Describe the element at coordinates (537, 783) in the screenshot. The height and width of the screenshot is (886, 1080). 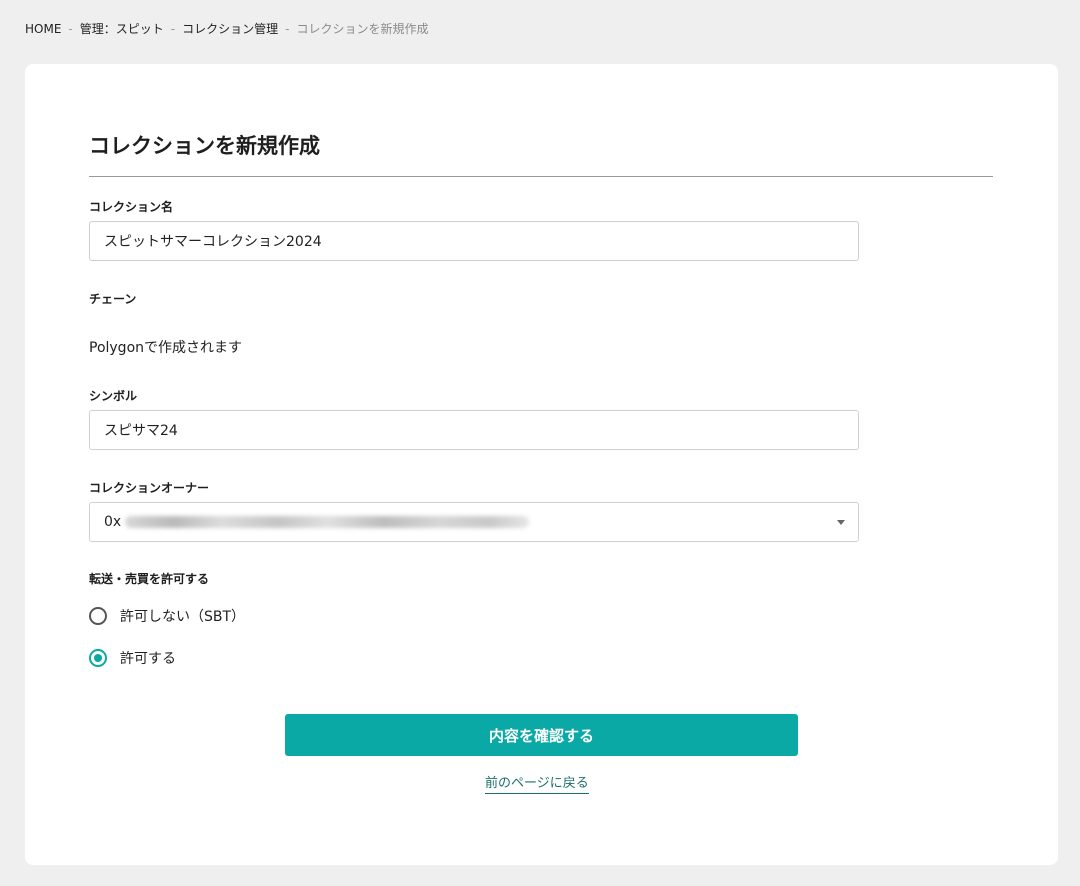
I see `back-link: 前のページに戻る` at that location.